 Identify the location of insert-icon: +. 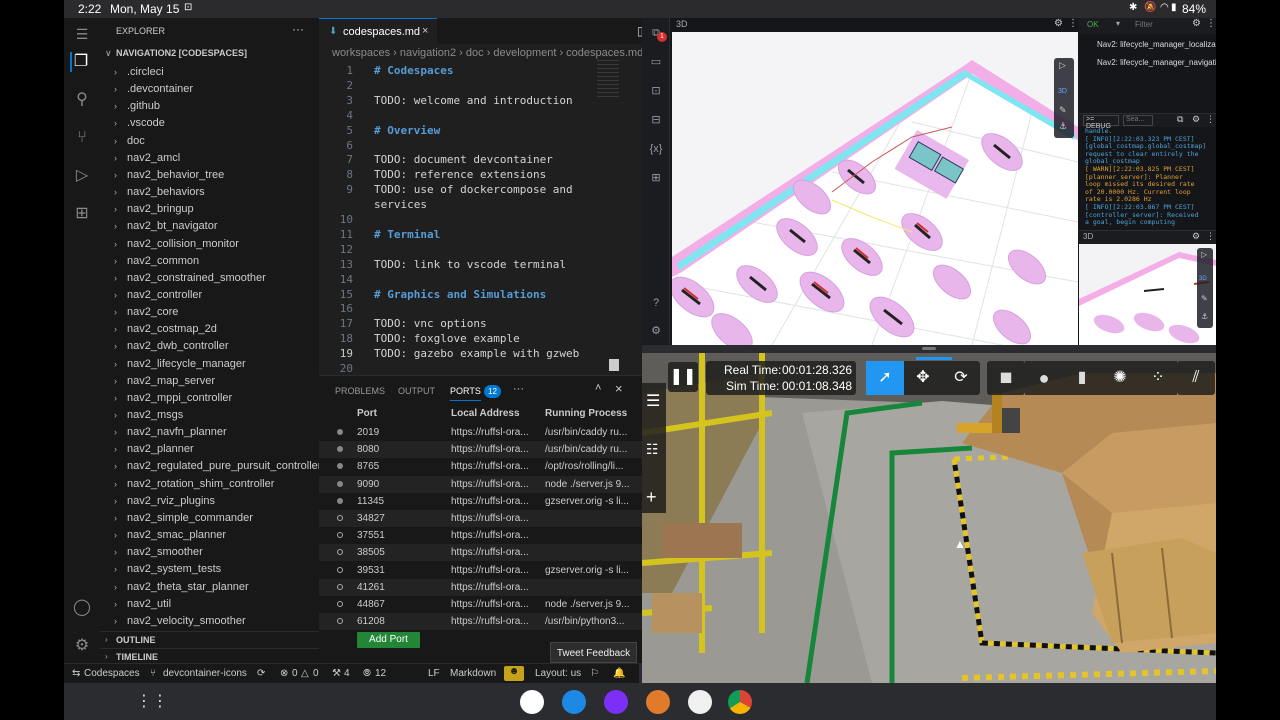
(651, 497).